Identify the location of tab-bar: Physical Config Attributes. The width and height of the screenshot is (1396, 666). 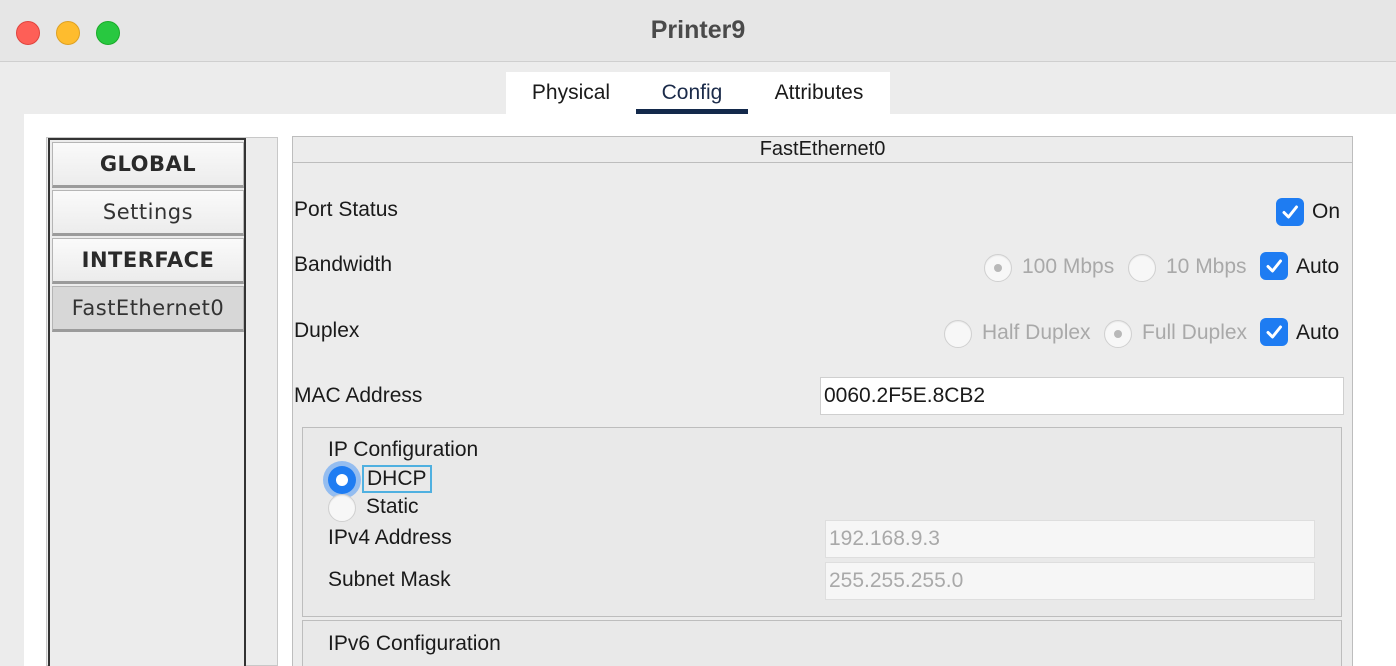
(698, 93).